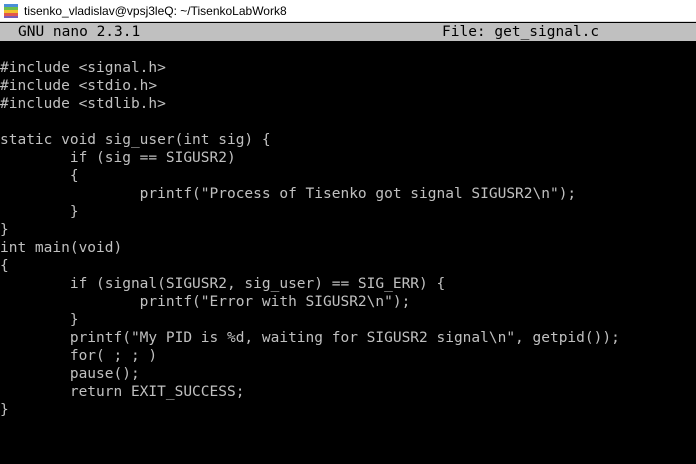 This screenshot has width=696, height=464. What do you see at coordinates (70, 374) in the screenshot?
I see `code-line: pause();` at bounding box center [70, 374].